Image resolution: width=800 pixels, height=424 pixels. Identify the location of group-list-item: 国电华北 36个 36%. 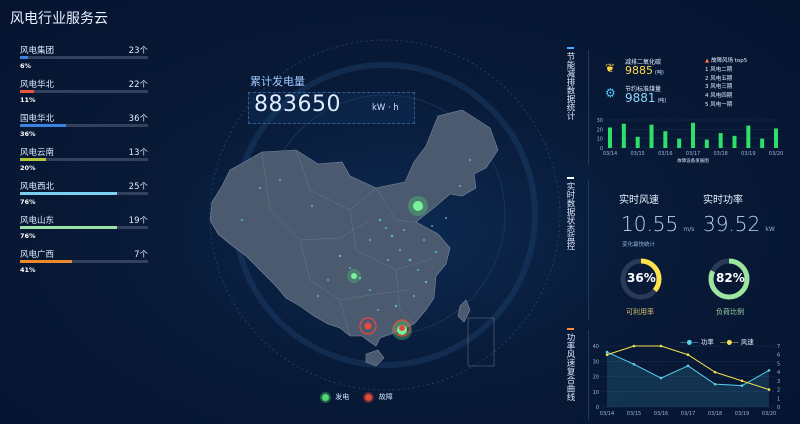
(85, 129).